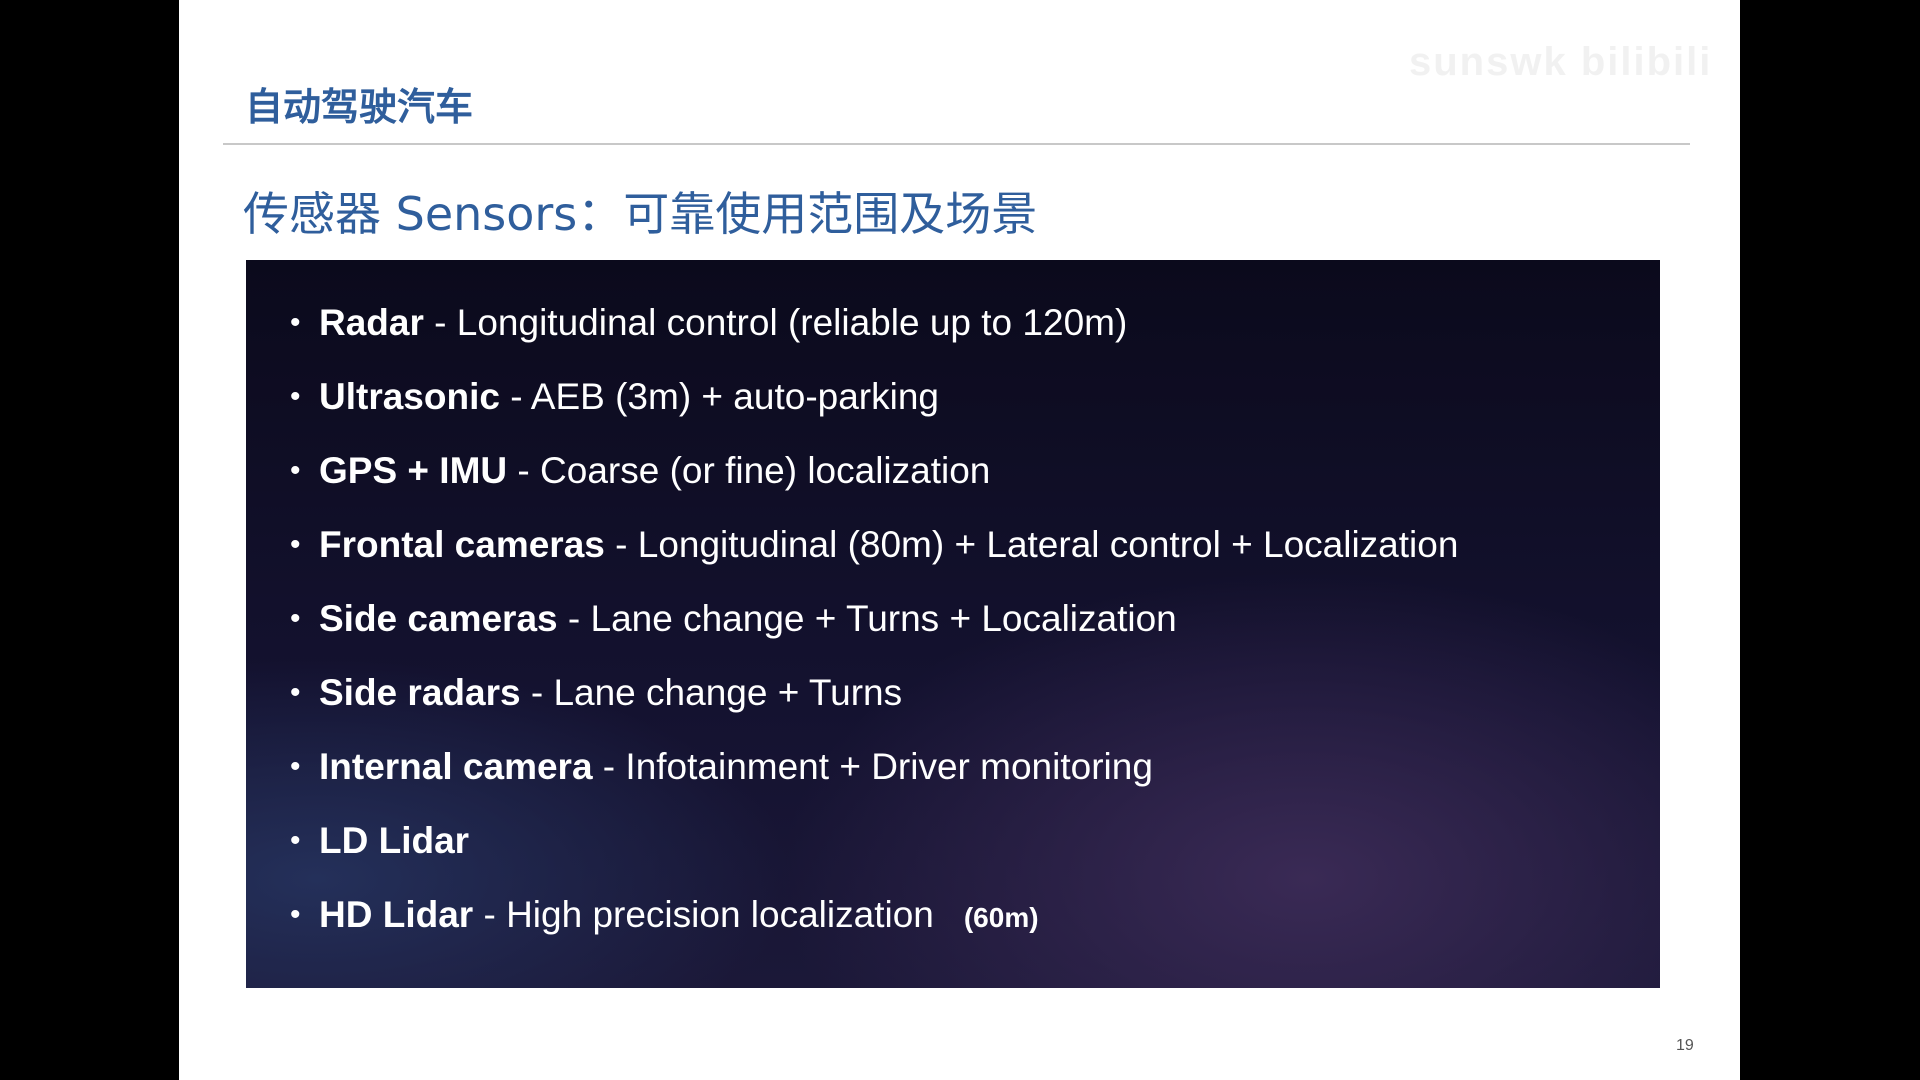  I want to click on range-note: (60m), so click(1001, 917).